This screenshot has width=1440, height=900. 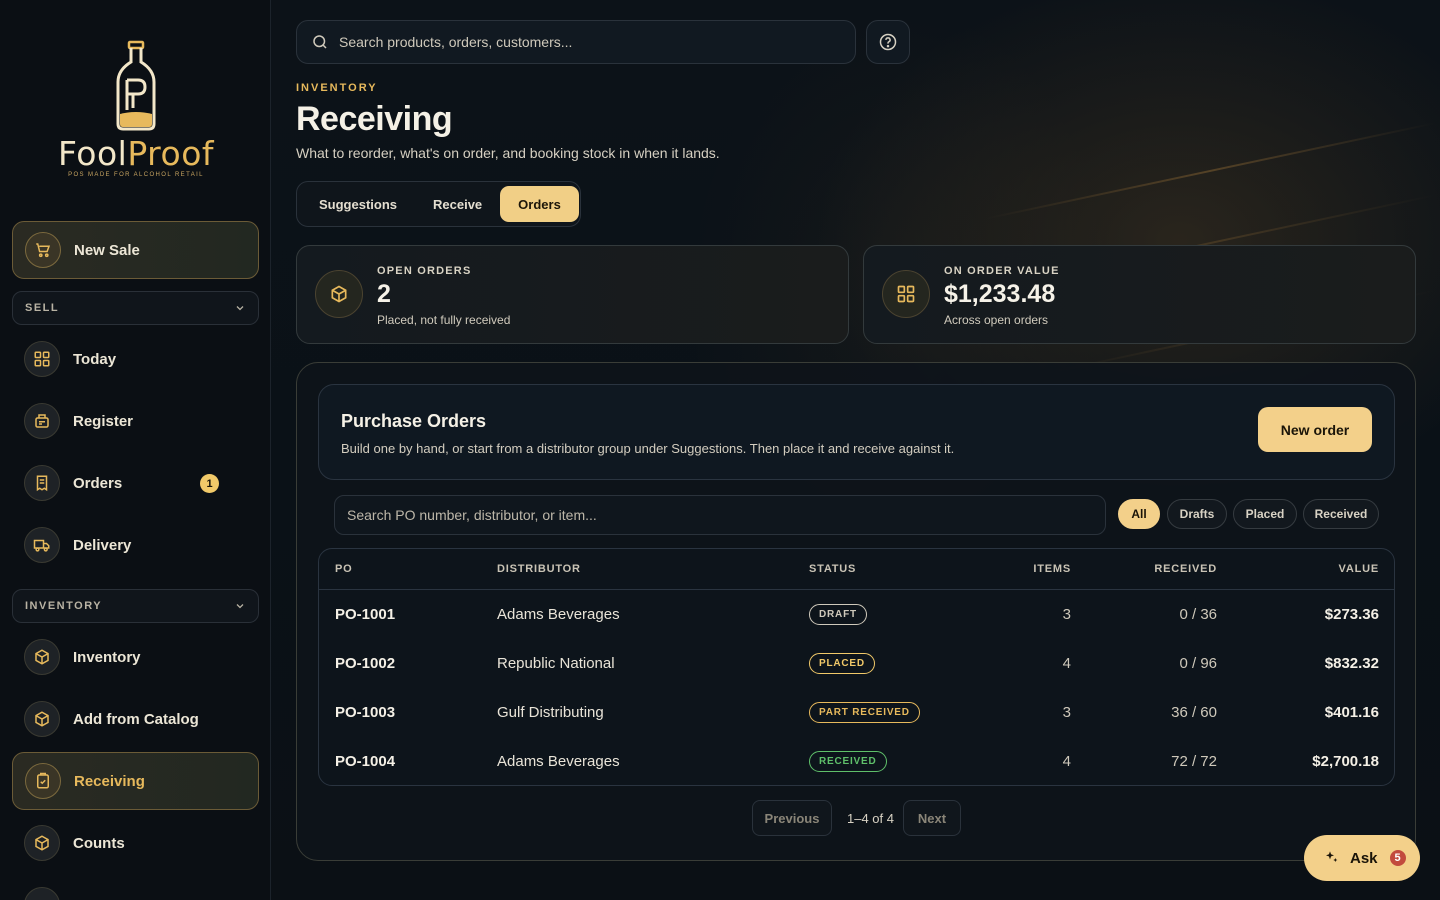 What do you see at coordinates (1185, 569) in the screenshot?
I see `column-received: RECEIVED` at bounding box center [1185, 569].